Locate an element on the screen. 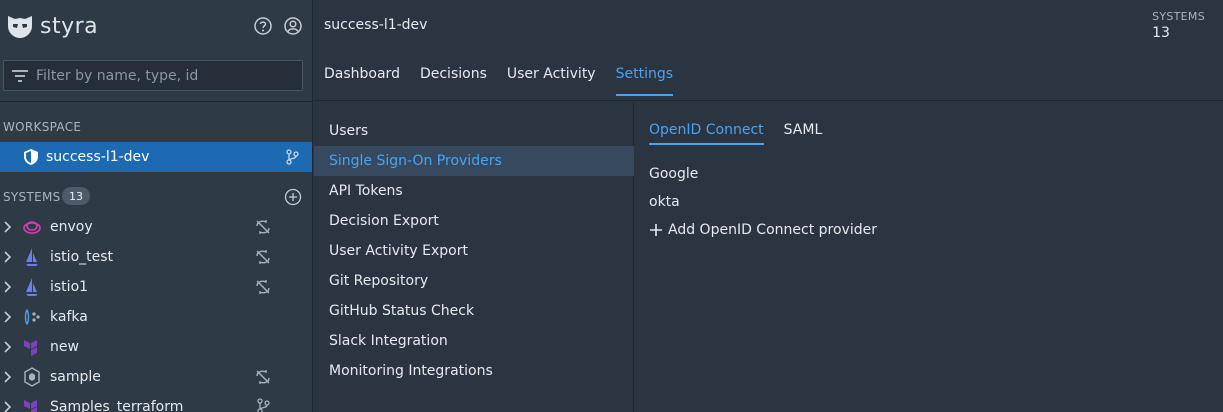 The image size is (1223, 412). settings-nav-monitoring-integrations: Monitoring Integrations is located at coordinates (474, 371).